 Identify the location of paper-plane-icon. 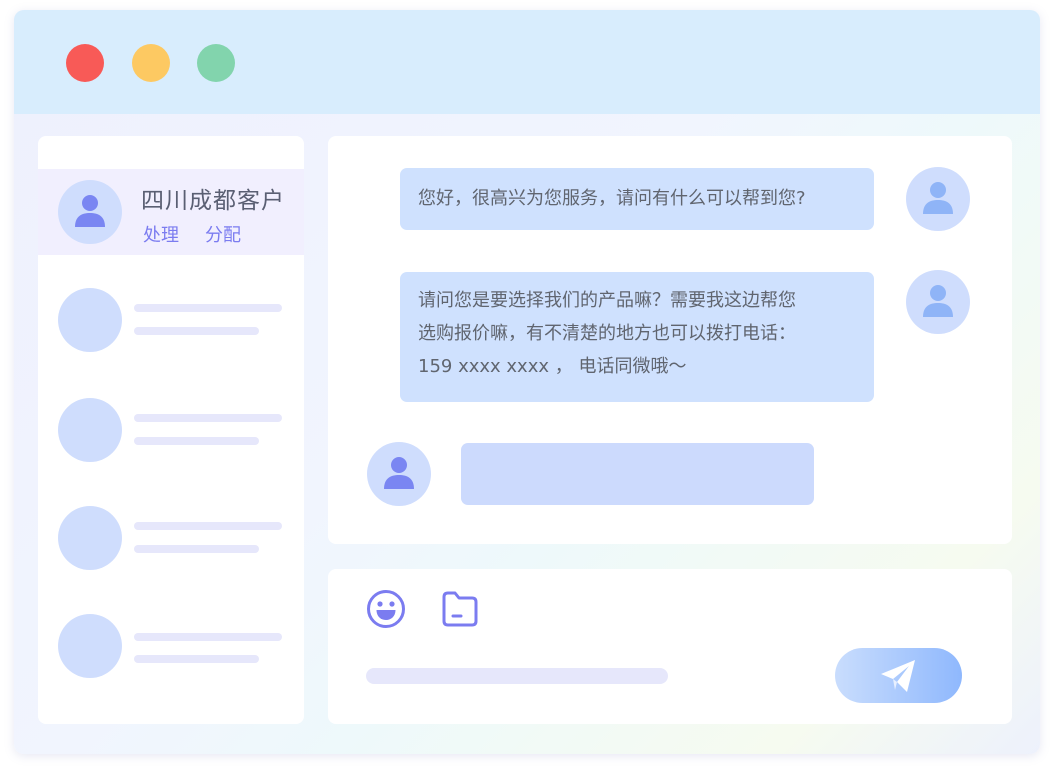
(898, 676).